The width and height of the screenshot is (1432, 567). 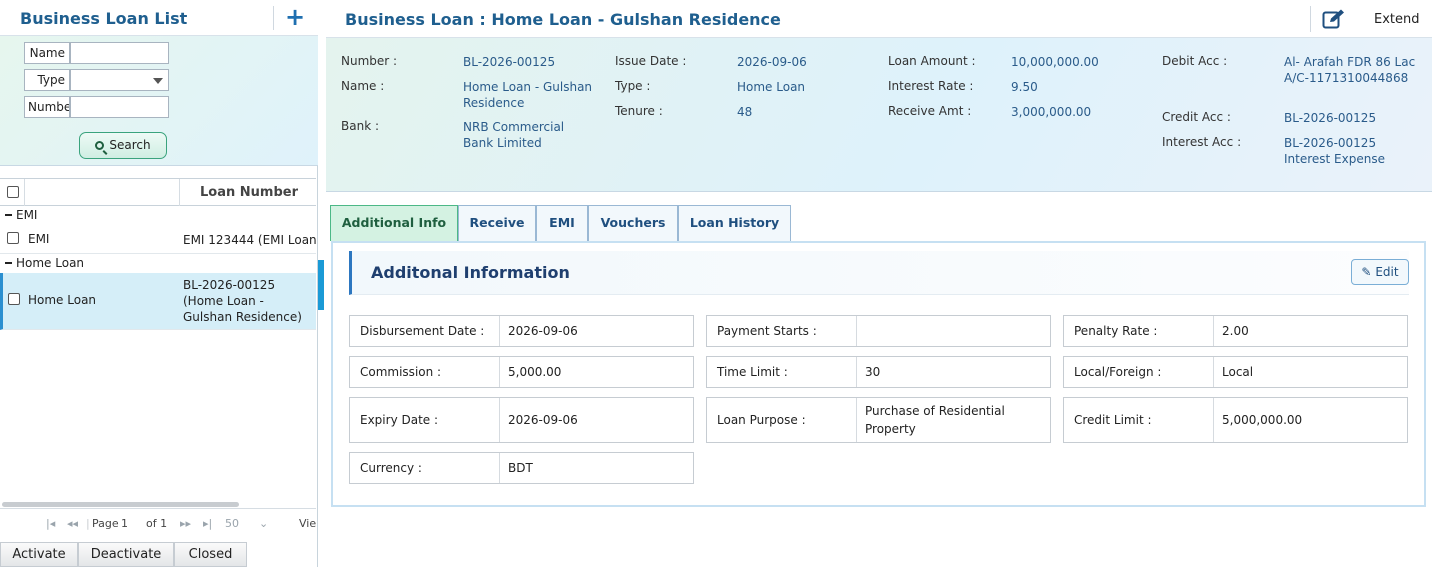 I want to click on search-button: Search, so click(x=123, y=145).